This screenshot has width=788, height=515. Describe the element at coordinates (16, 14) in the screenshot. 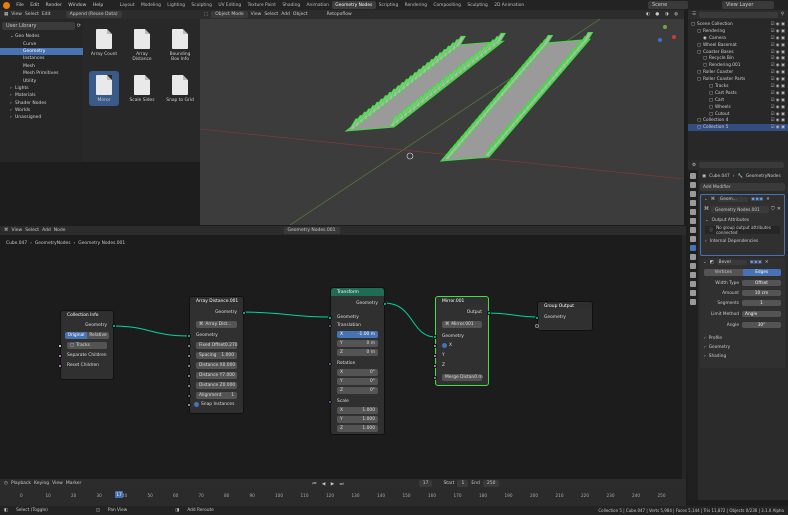

I see `ab-view-menu: View` at that location.